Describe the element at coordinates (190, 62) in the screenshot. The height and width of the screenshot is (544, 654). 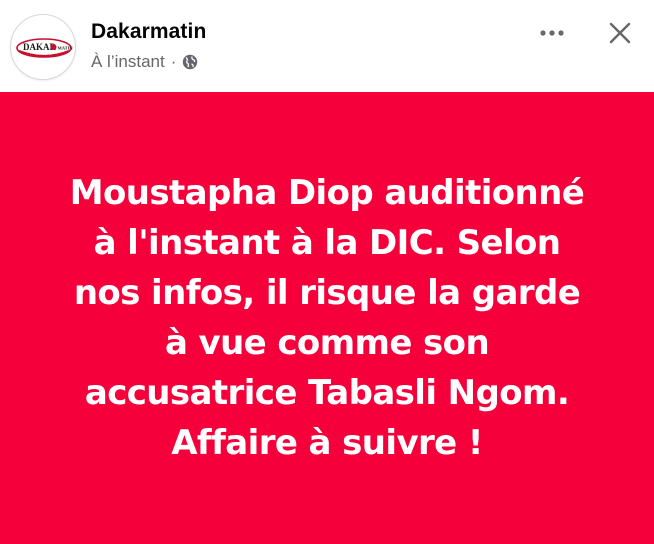
I see `globe-icon` at that location.